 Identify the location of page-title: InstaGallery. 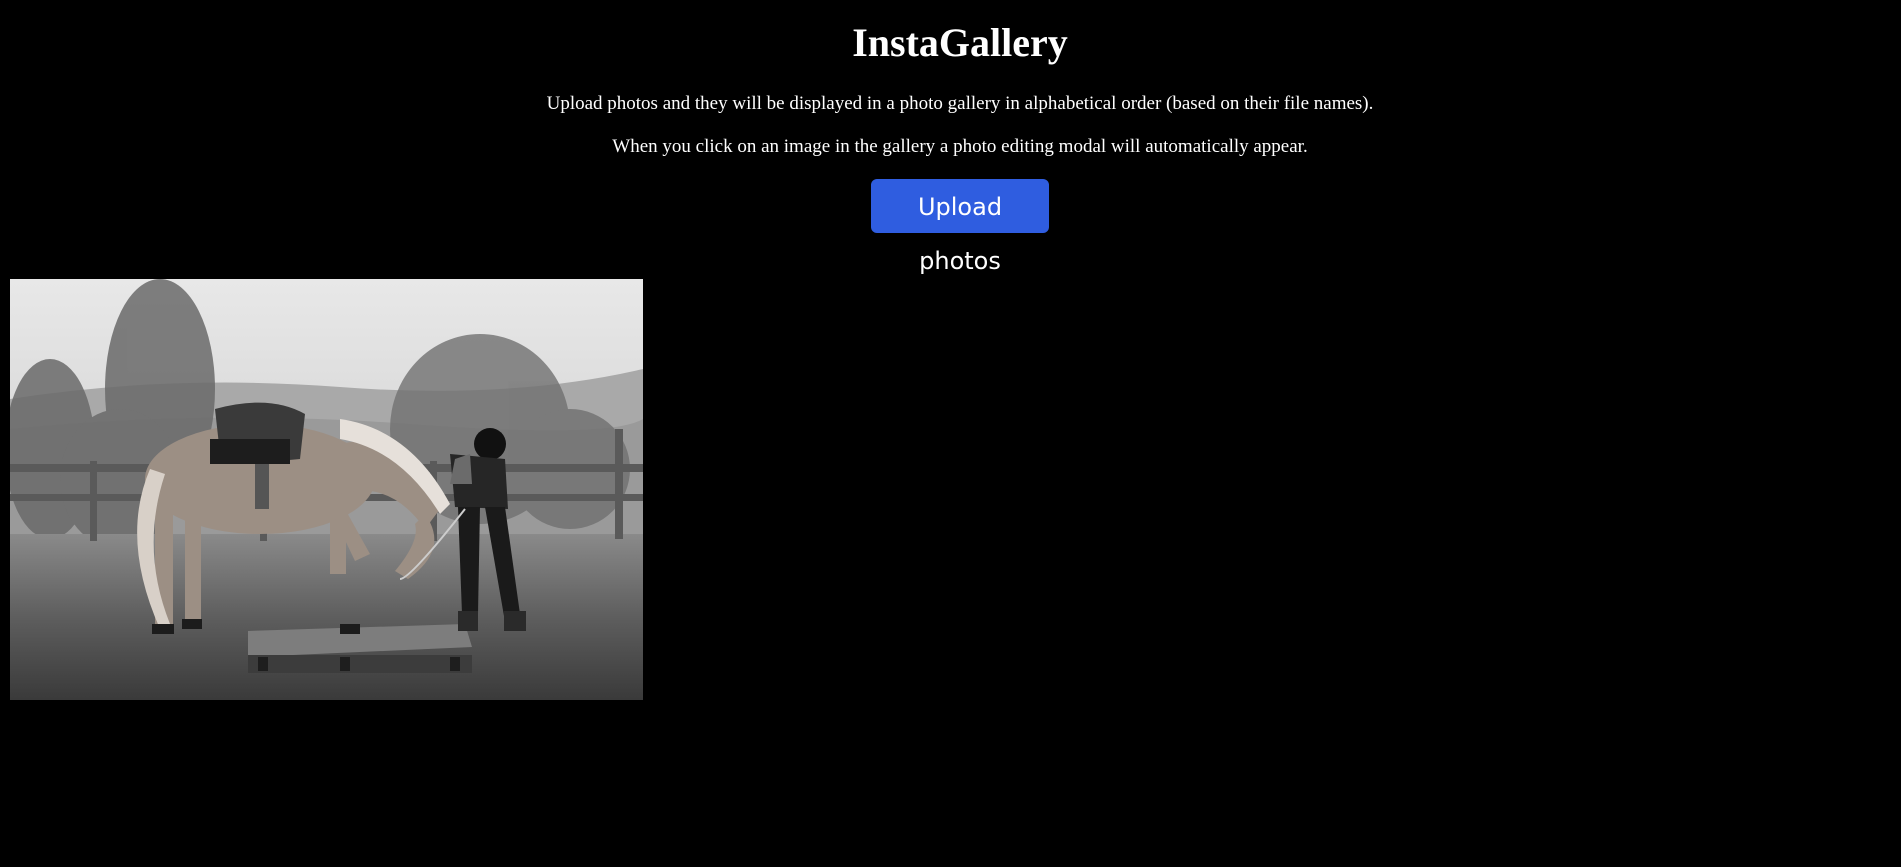
(960, 42).